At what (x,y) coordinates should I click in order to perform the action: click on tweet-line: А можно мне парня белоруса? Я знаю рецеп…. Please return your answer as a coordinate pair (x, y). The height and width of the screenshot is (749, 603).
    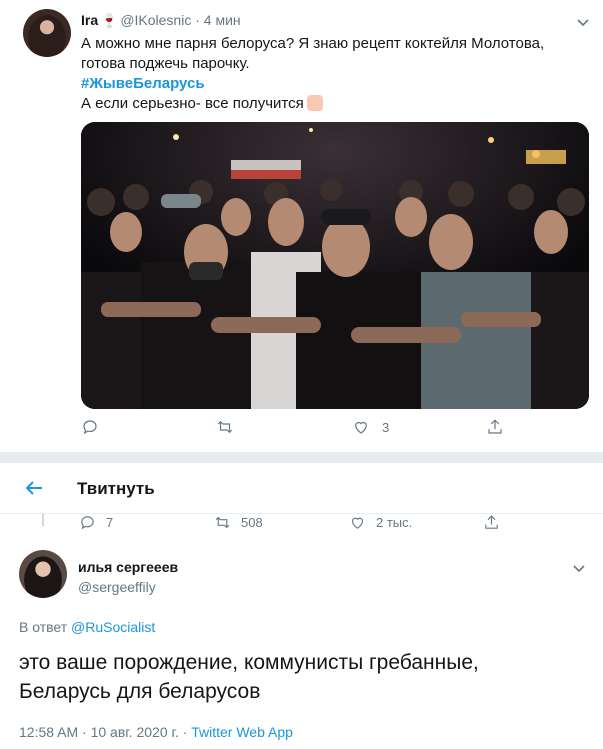
    Looking at the image, I should click on (313, 43).